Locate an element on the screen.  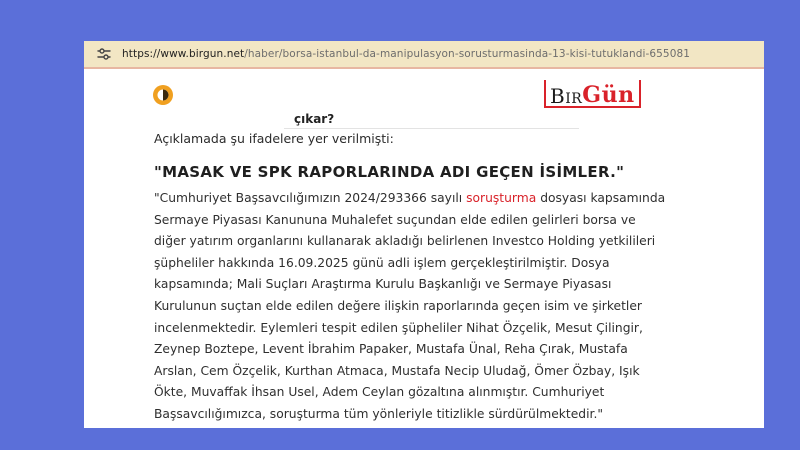
soruşturma-link: soruşturma is located at coordinates (501, 198).